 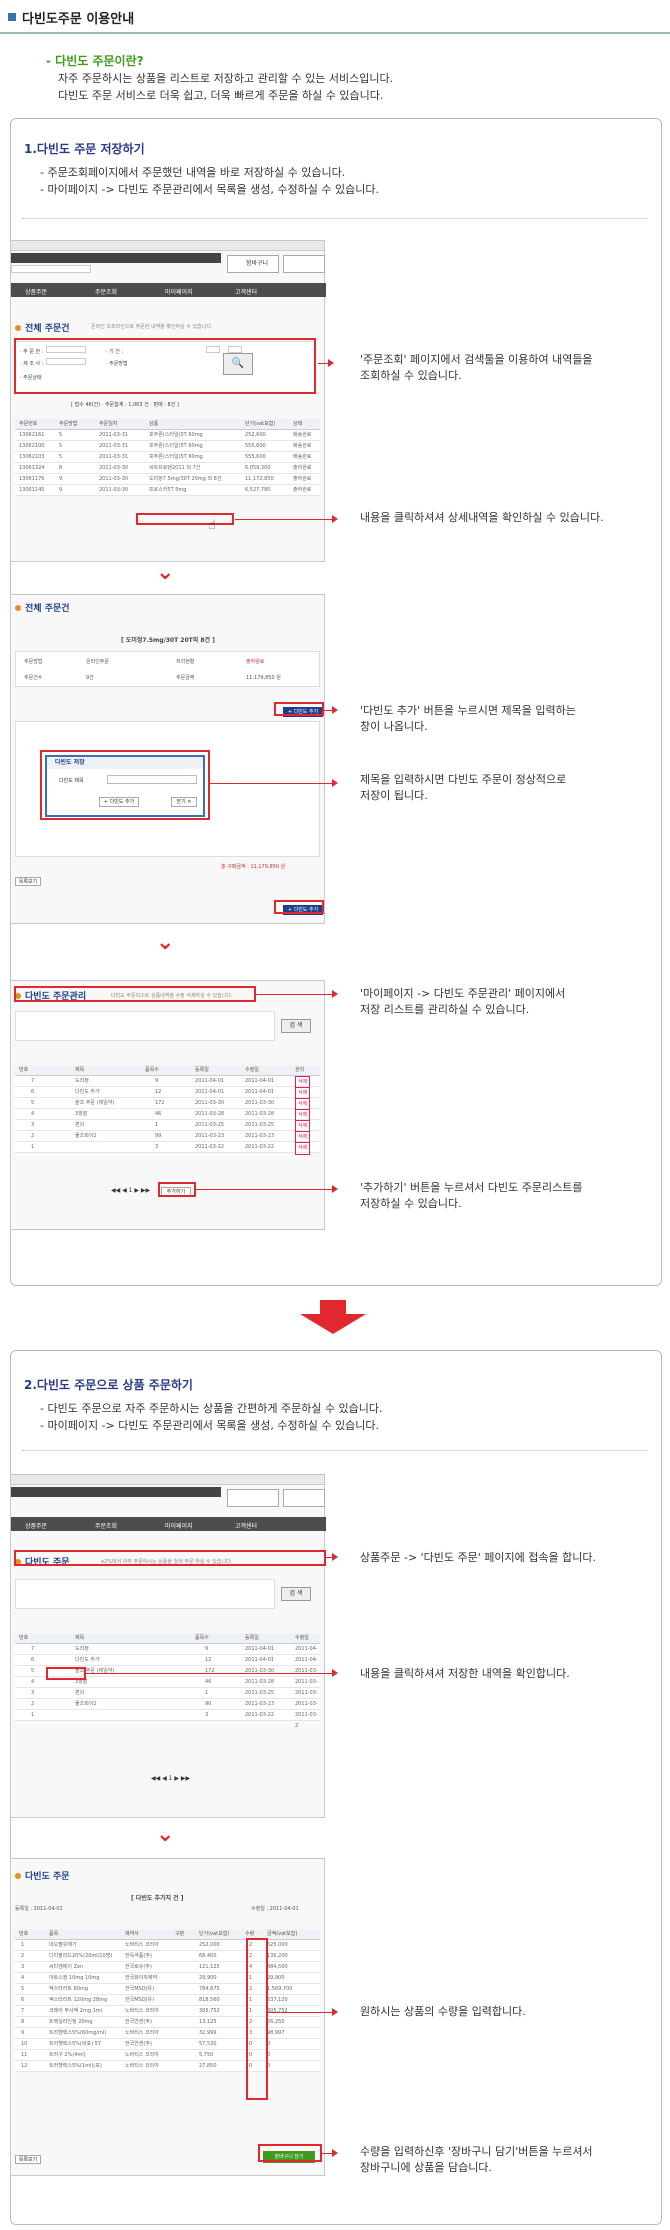 I want to click on highlight-qty-column, so click(x=257, y=2019).